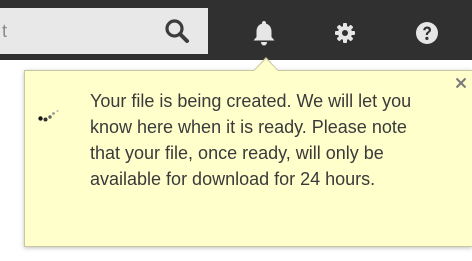 Image resolution: width=472 pixels, height=261 pixels. I want to click on popover-arrow, so click(266, 65).